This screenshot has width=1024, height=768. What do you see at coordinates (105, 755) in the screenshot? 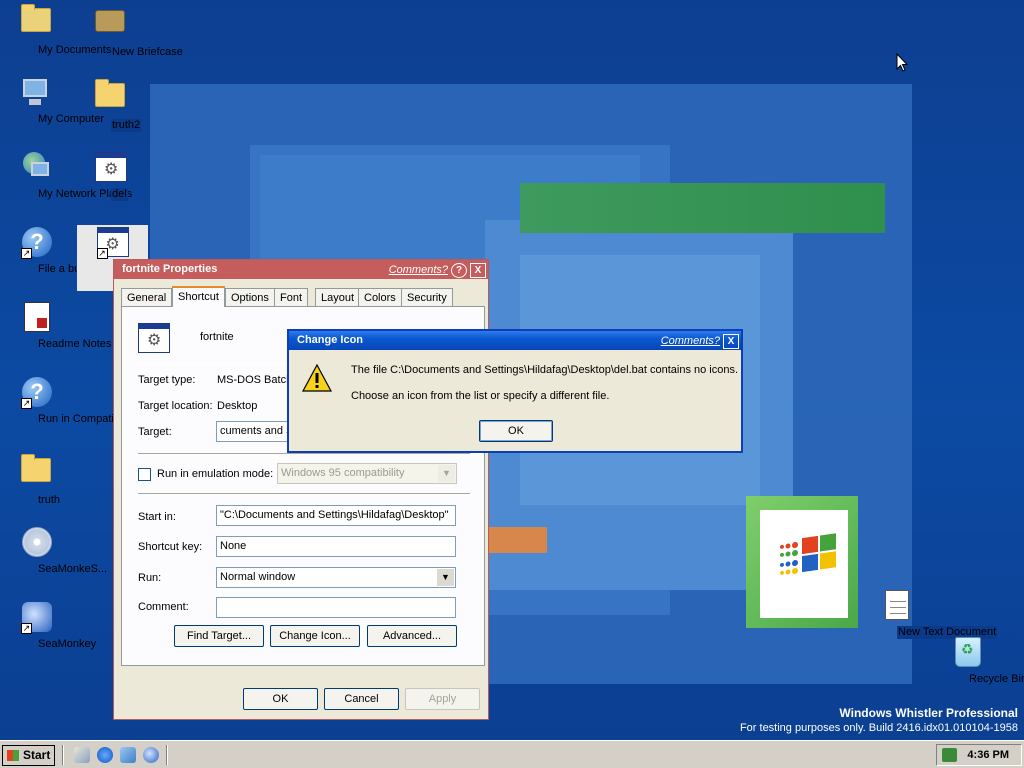
I see `internet-explorer-icon` at bounding box center [105, 755].